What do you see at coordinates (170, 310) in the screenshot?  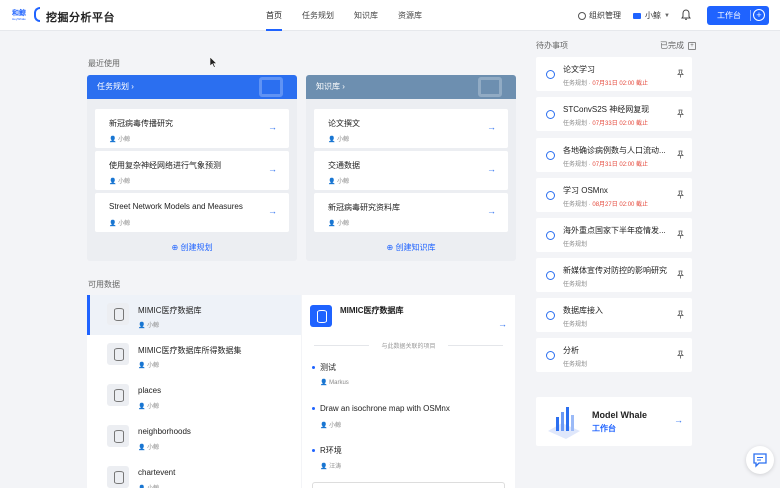 I see `data-name: MIMIC医疗数据库` at bounding box center [170, 310].